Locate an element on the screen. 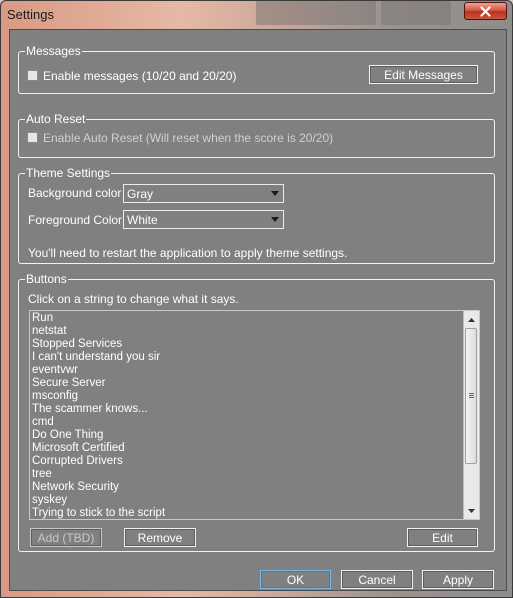 The image size is (513, 598). list-item: Run is located at coordinates (254, 318).